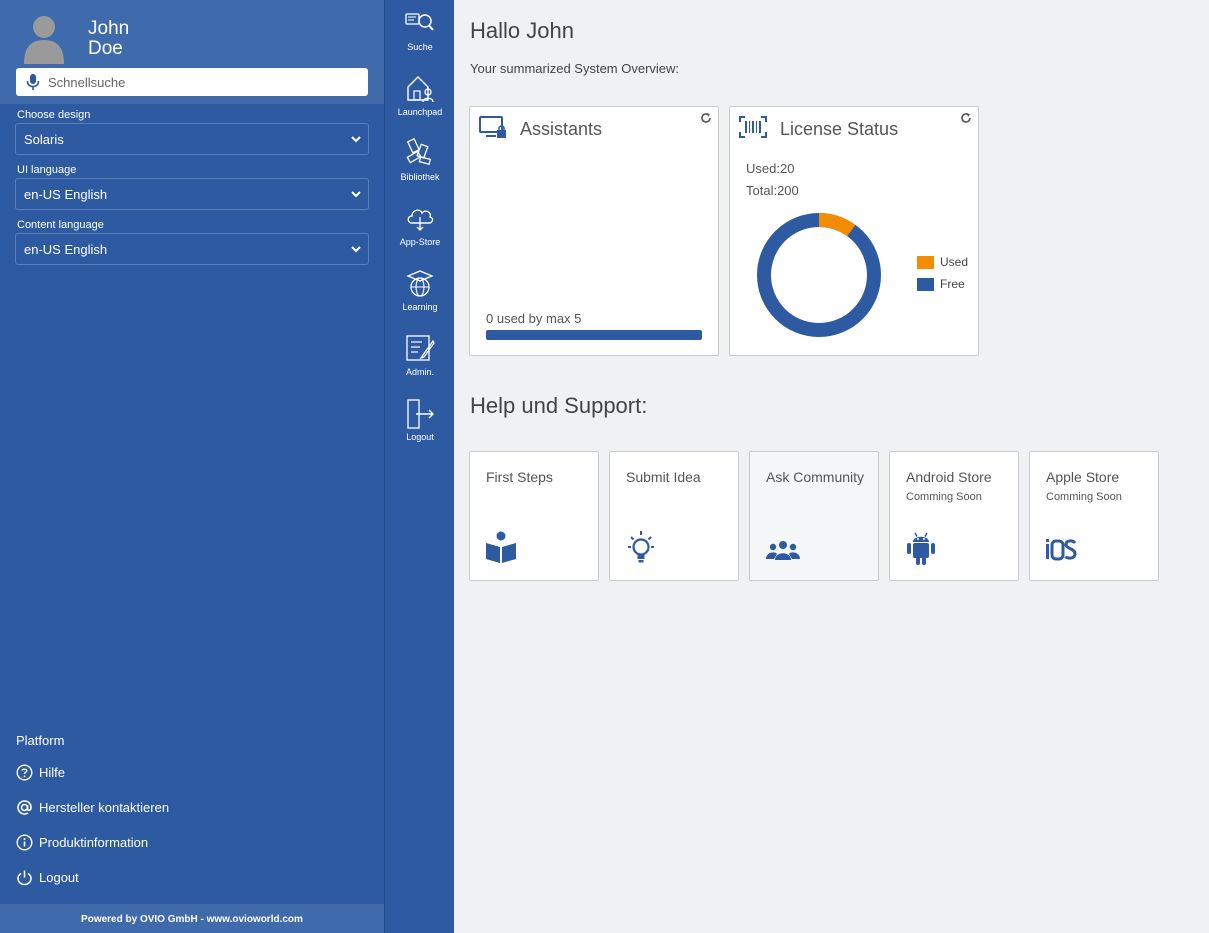  I want to click on monitor-lock-icon, so click(492, 127).